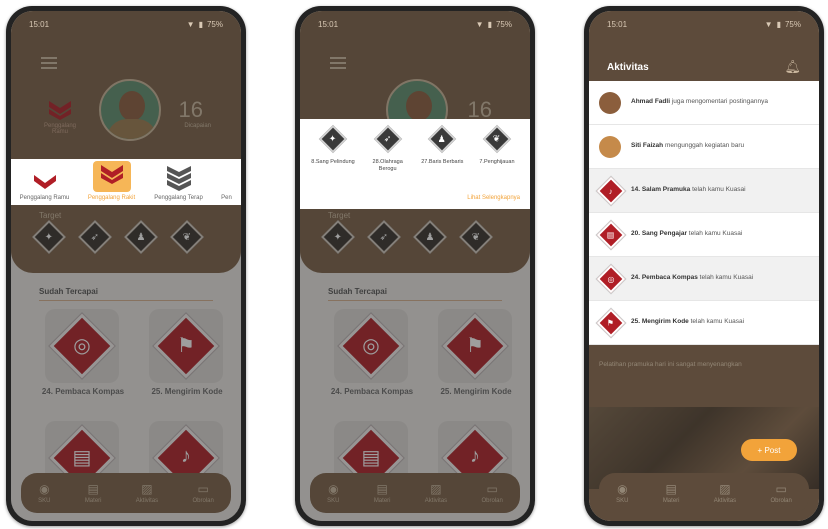  What do you see at coordinates (387, 165) in the screenshot?
I see `popup-item-label: 28.Olahraga Berogu` at bounding box center [387, 165].